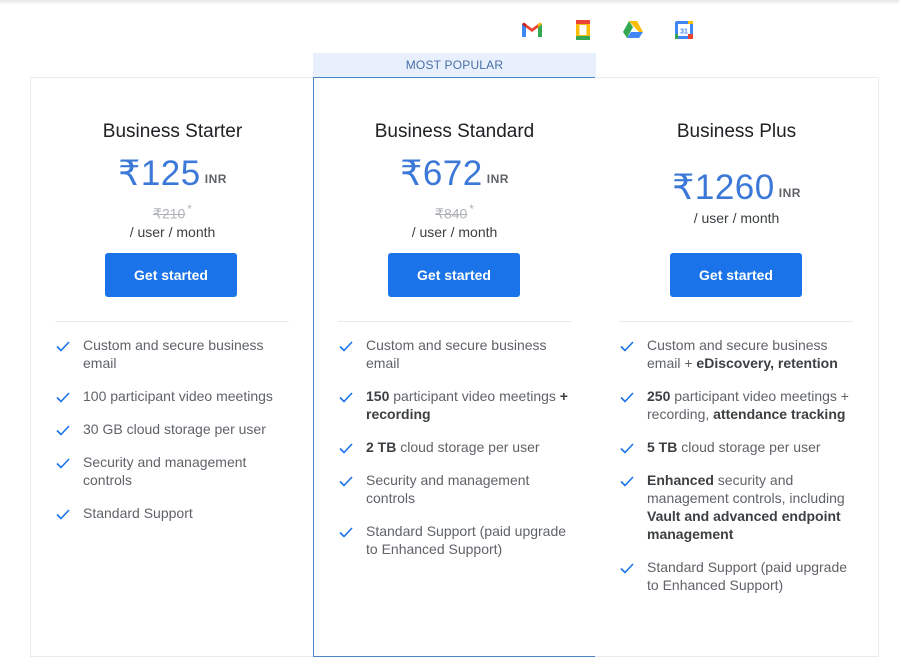  I want to click on feature-item: 2 TB cloud storage per user, so click(458, 447).